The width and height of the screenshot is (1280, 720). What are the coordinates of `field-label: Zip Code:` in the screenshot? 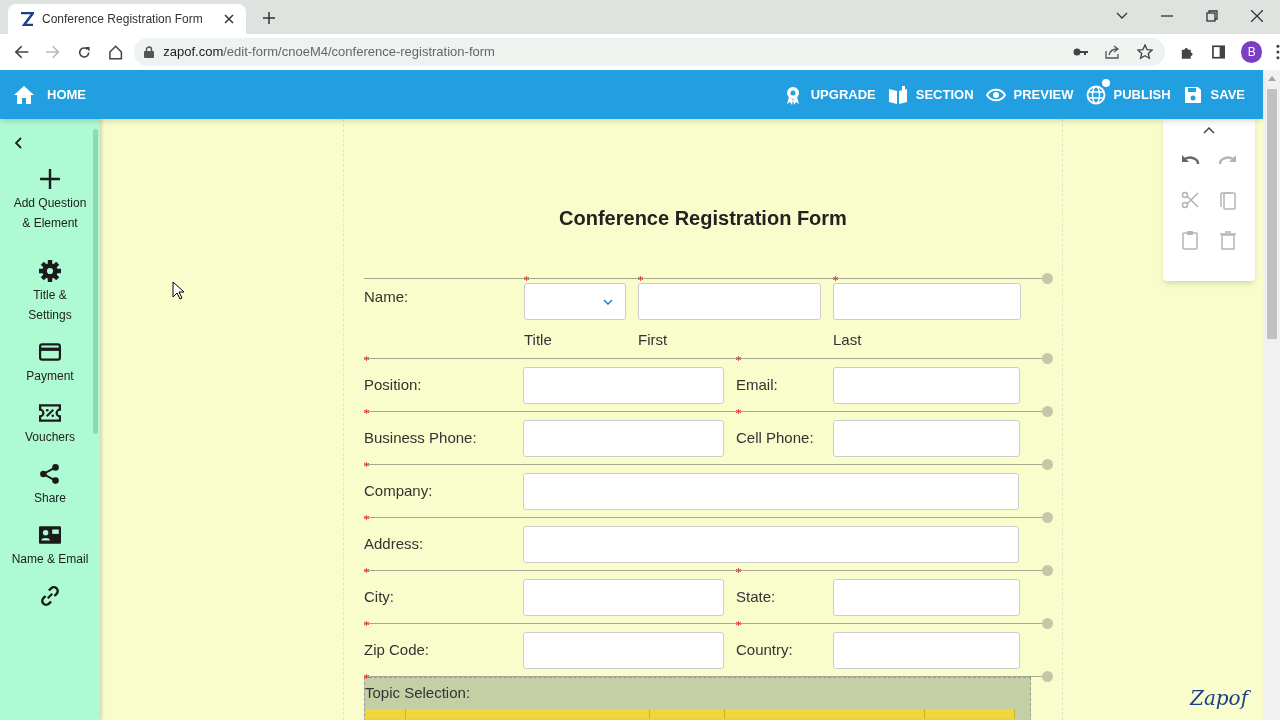 It's located at (397, 649).